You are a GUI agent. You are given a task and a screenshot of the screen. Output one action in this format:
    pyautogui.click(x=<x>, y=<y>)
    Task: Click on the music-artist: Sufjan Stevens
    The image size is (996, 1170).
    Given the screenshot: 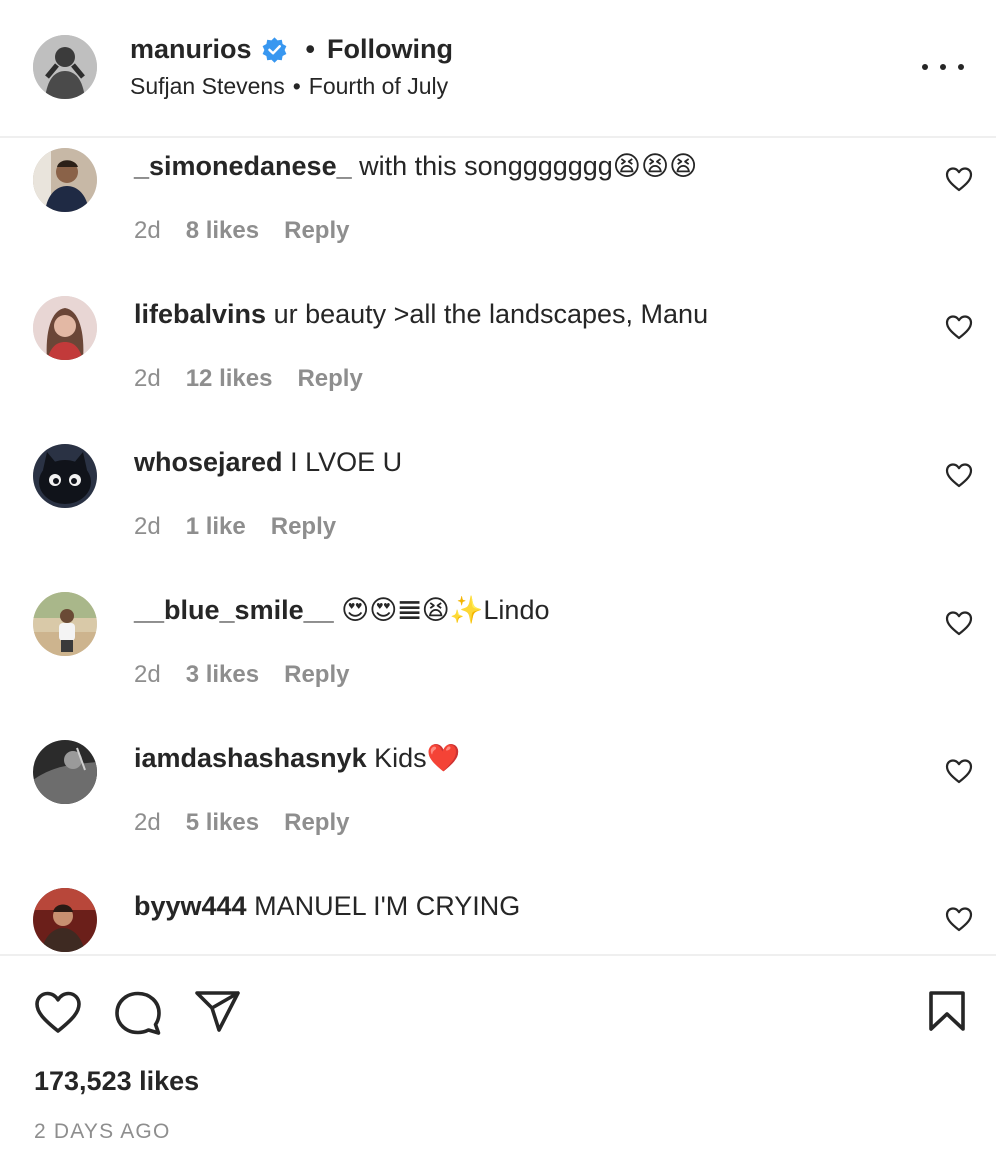 What is the action you would take?
    pyautogui.click(x=207, y=86)
    